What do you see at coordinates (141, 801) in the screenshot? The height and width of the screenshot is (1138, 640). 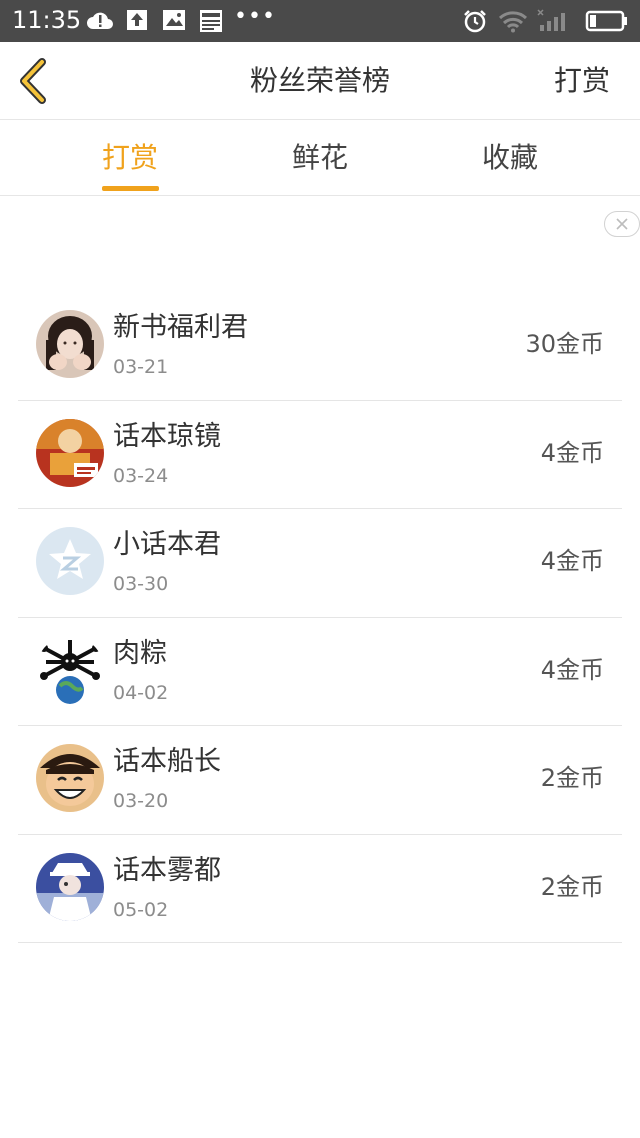 I see `tip-date: 03-20` at bounding box center [141, 801].